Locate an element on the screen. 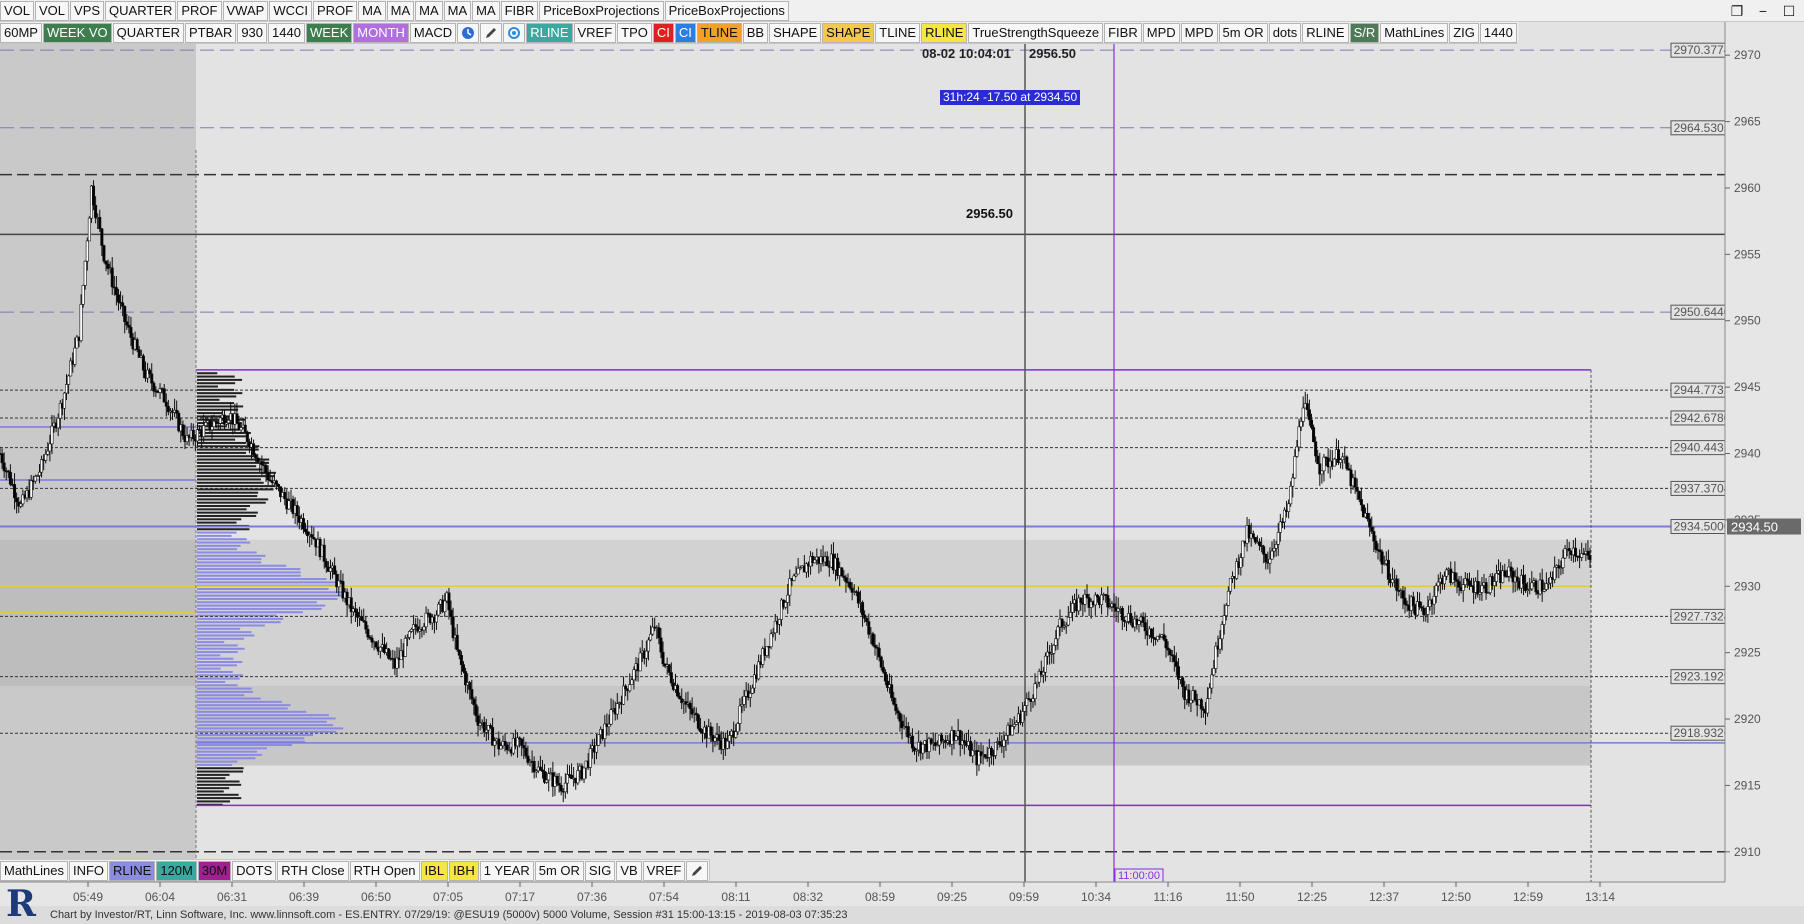  indicator-button: ZIG is located at coordinates (1464, 32).